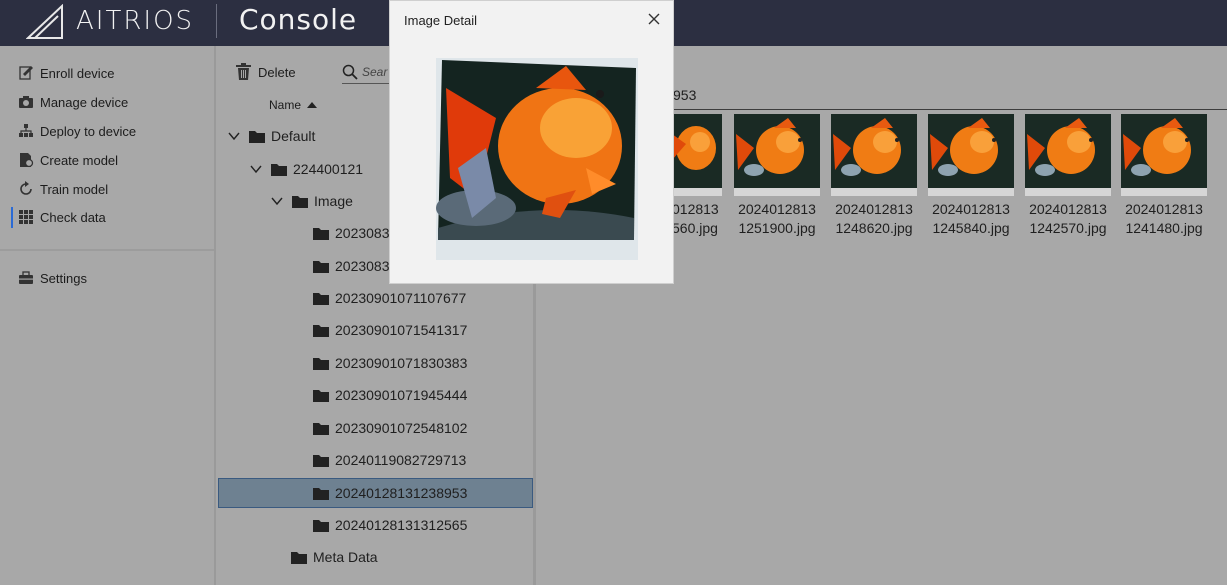 The height and width of the screenshot is (585, 1227). Describe the element at coordinates (74, 189) in the screenshot. I see `nav-label: Train model` at that location.